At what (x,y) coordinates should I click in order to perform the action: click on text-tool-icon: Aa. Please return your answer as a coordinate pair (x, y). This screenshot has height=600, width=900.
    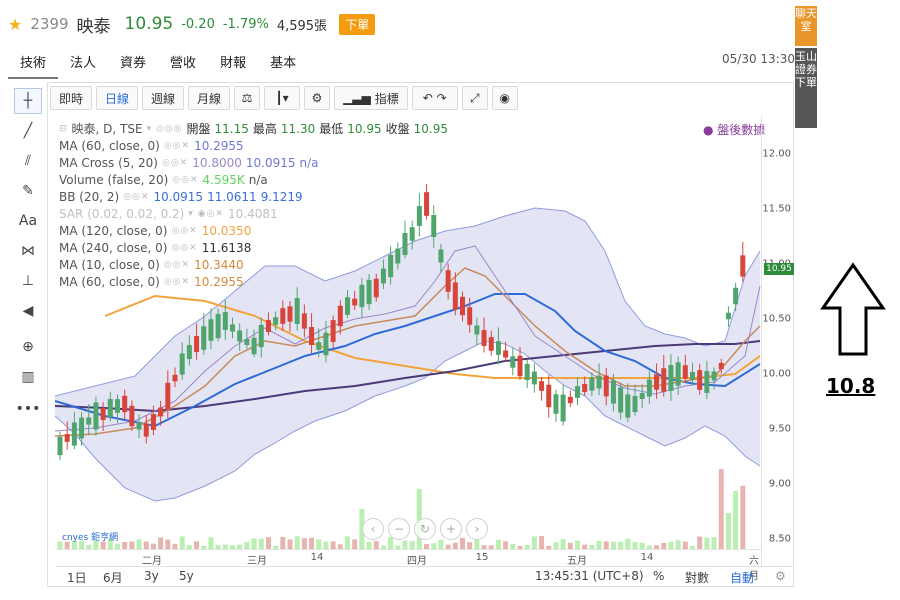
    Looking at the image, I should click on (28, 221).